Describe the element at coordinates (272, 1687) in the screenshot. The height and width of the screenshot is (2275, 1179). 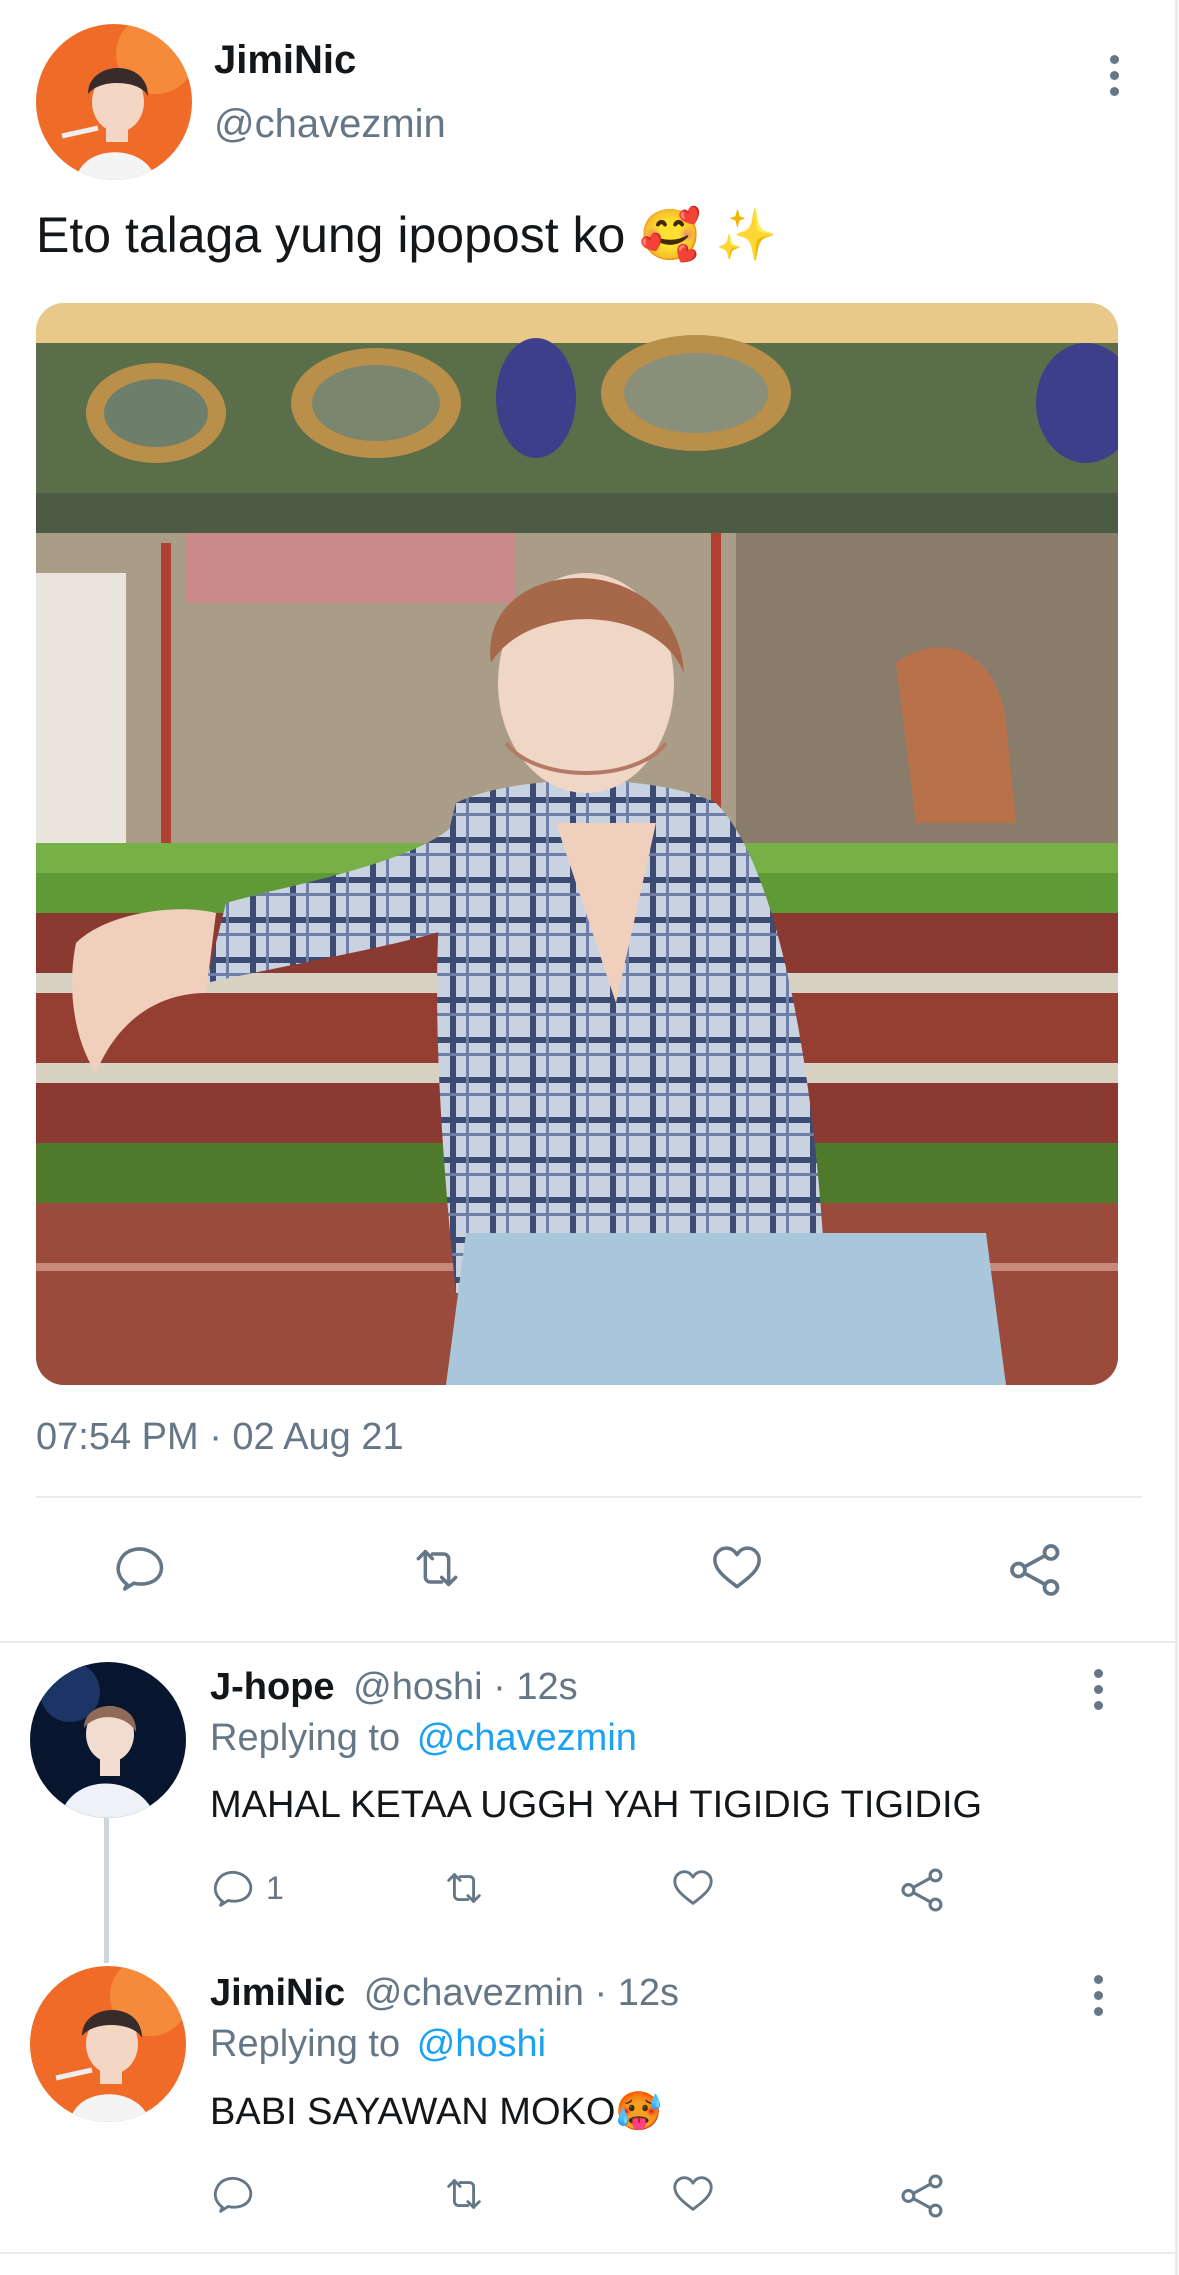
I see `reply-author-name: J-hope` at that location.